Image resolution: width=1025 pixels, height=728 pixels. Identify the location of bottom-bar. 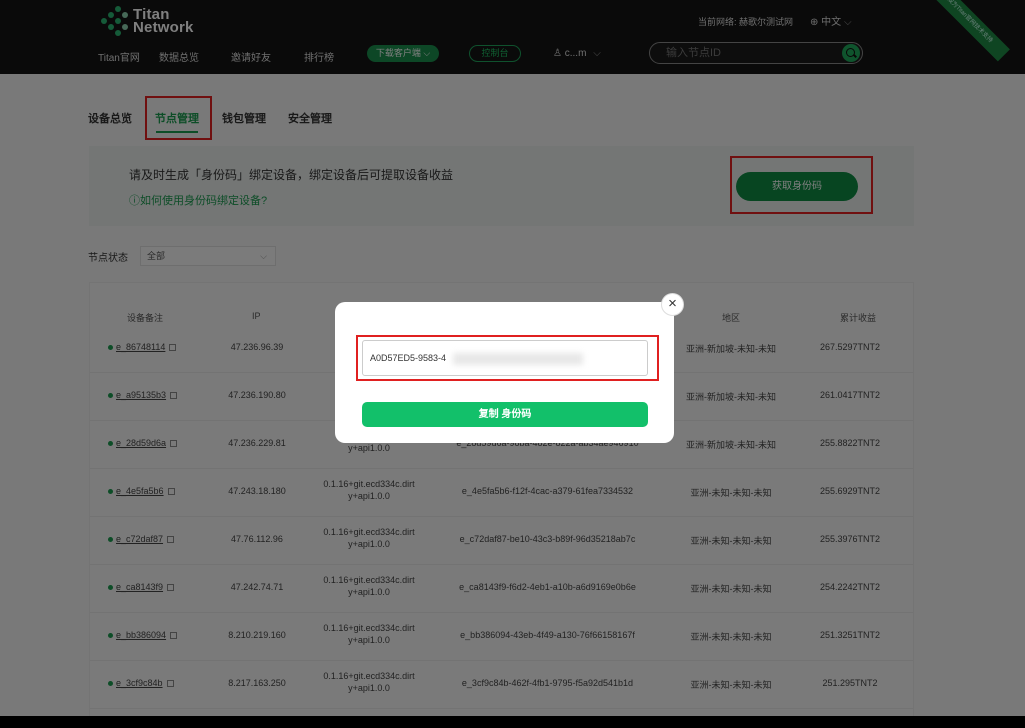
(512, 722).